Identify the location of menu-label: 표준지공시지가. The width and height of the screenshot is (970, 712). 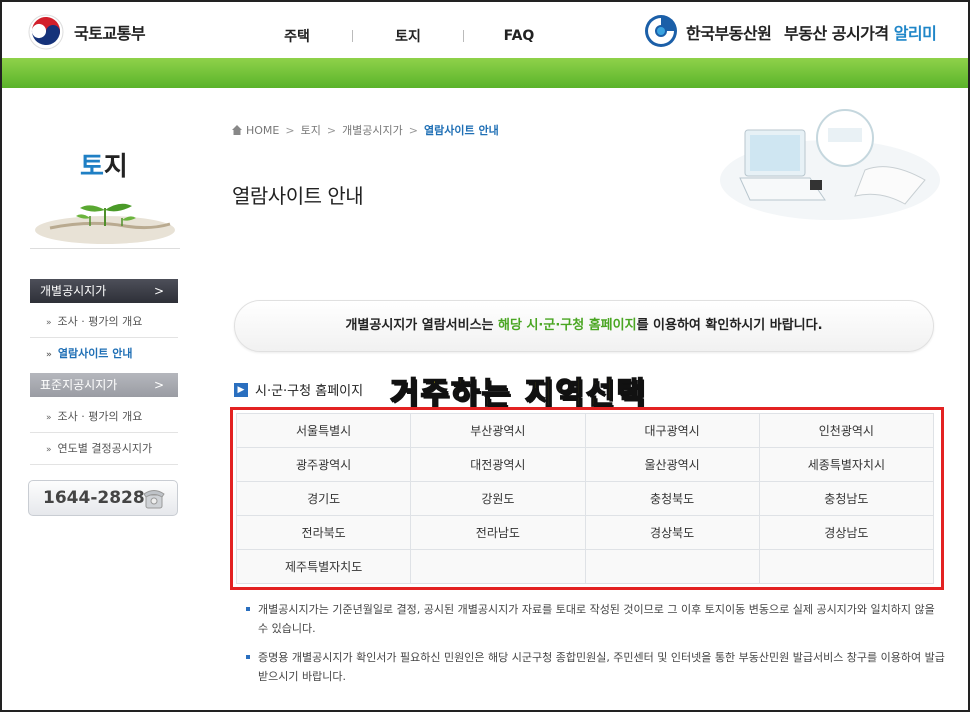
(79, 385).